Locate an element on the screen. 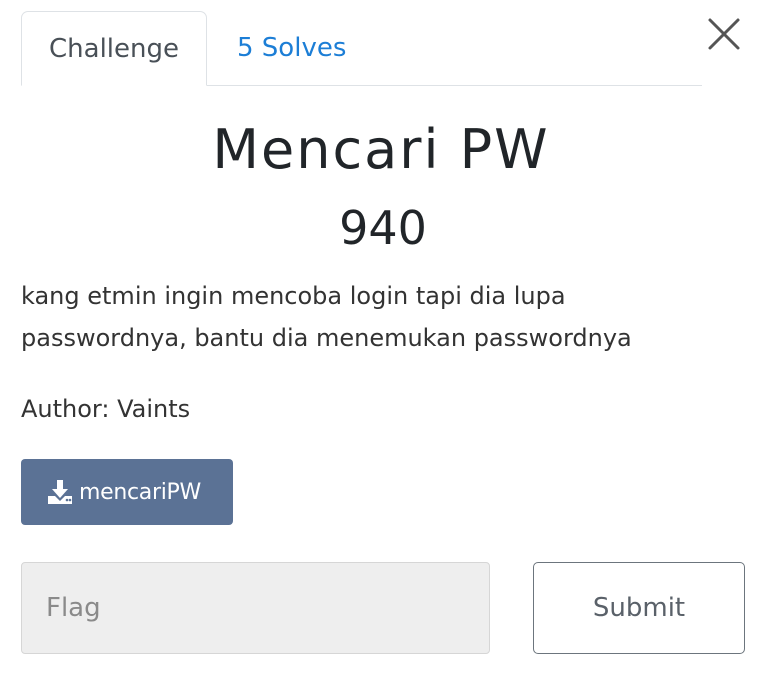 This screenshot has height=685, width=762. download-file-label: mencariPW is located at coordinates (140, 492).